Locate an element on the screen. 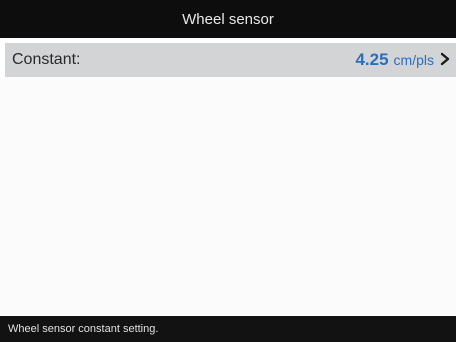 The height and width of the screenshot is (342, 456). setting-value: 4.25 cm/pls is located at coordinates (394, 60).